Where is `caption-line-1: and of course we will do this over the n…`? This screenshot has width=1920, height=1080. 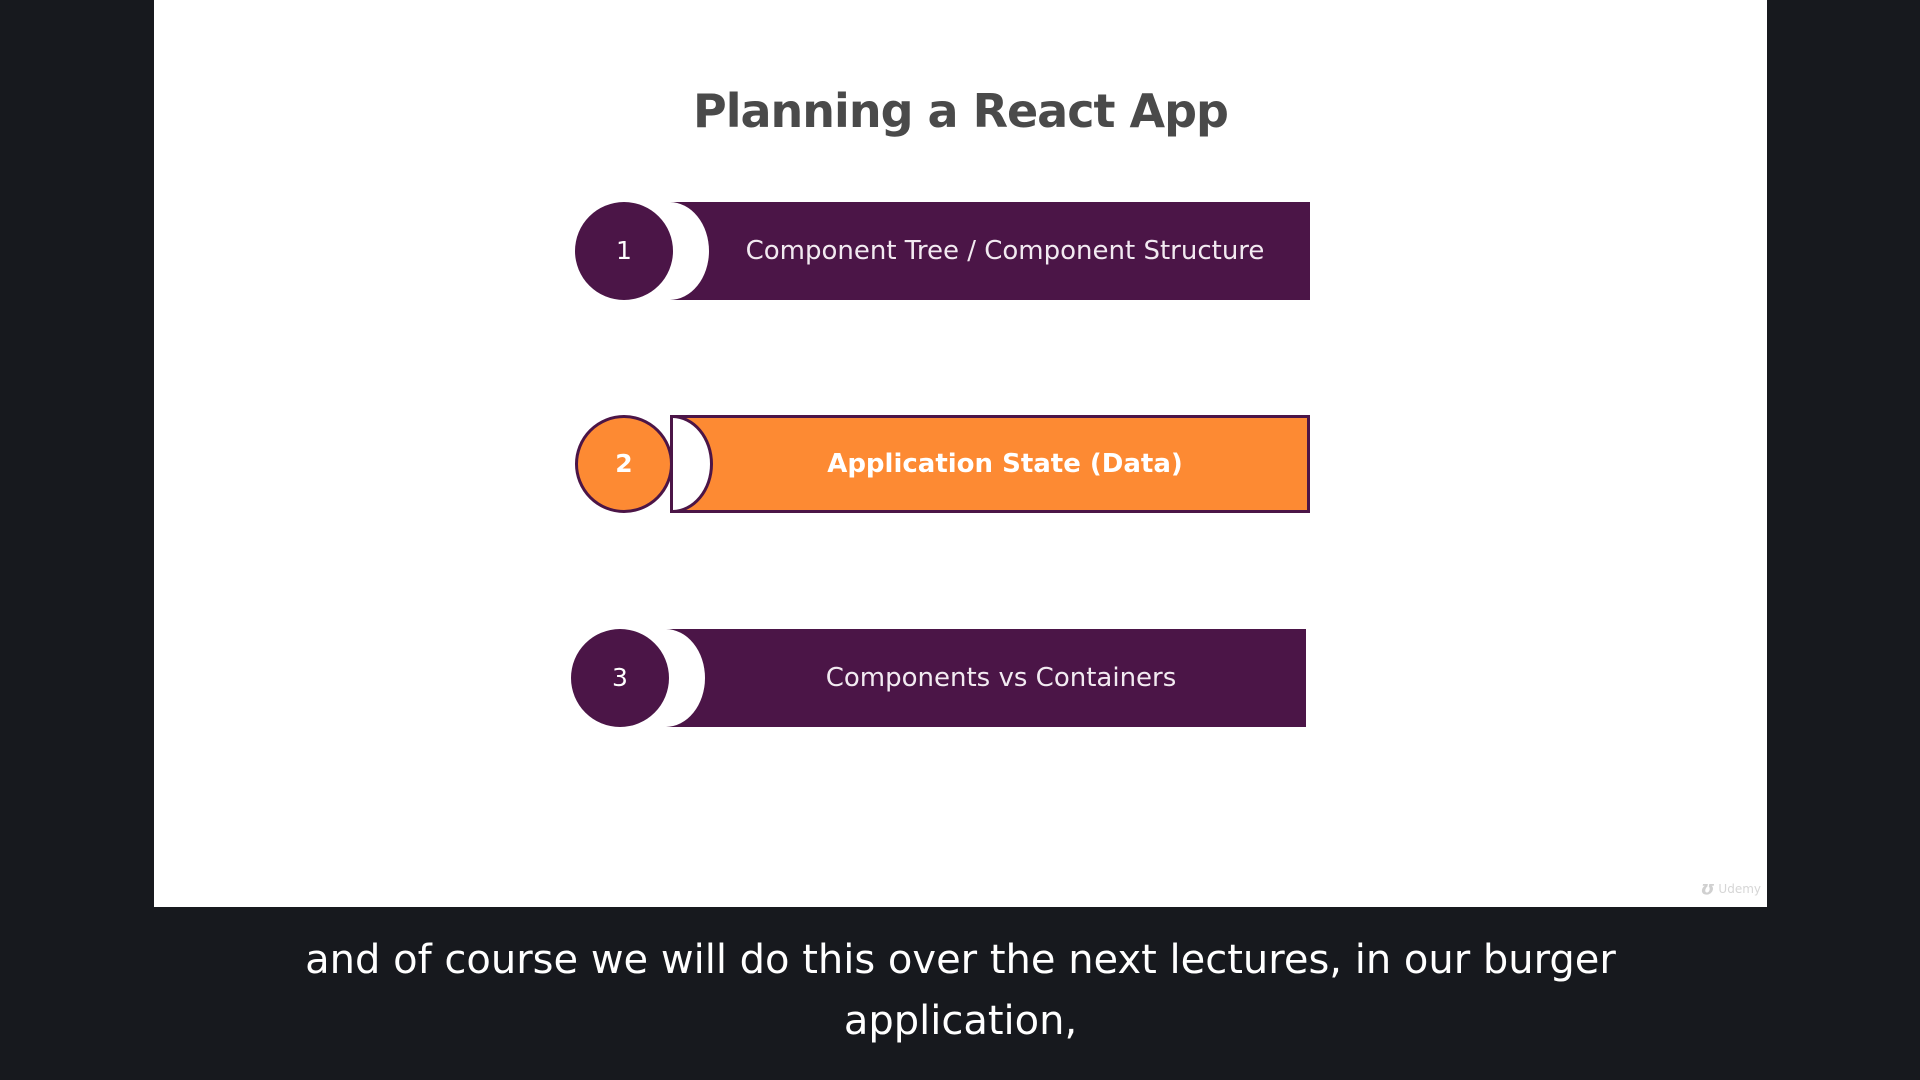 caption-line-1: and of course we will do this over the n… is located at coordinates (960, 960).